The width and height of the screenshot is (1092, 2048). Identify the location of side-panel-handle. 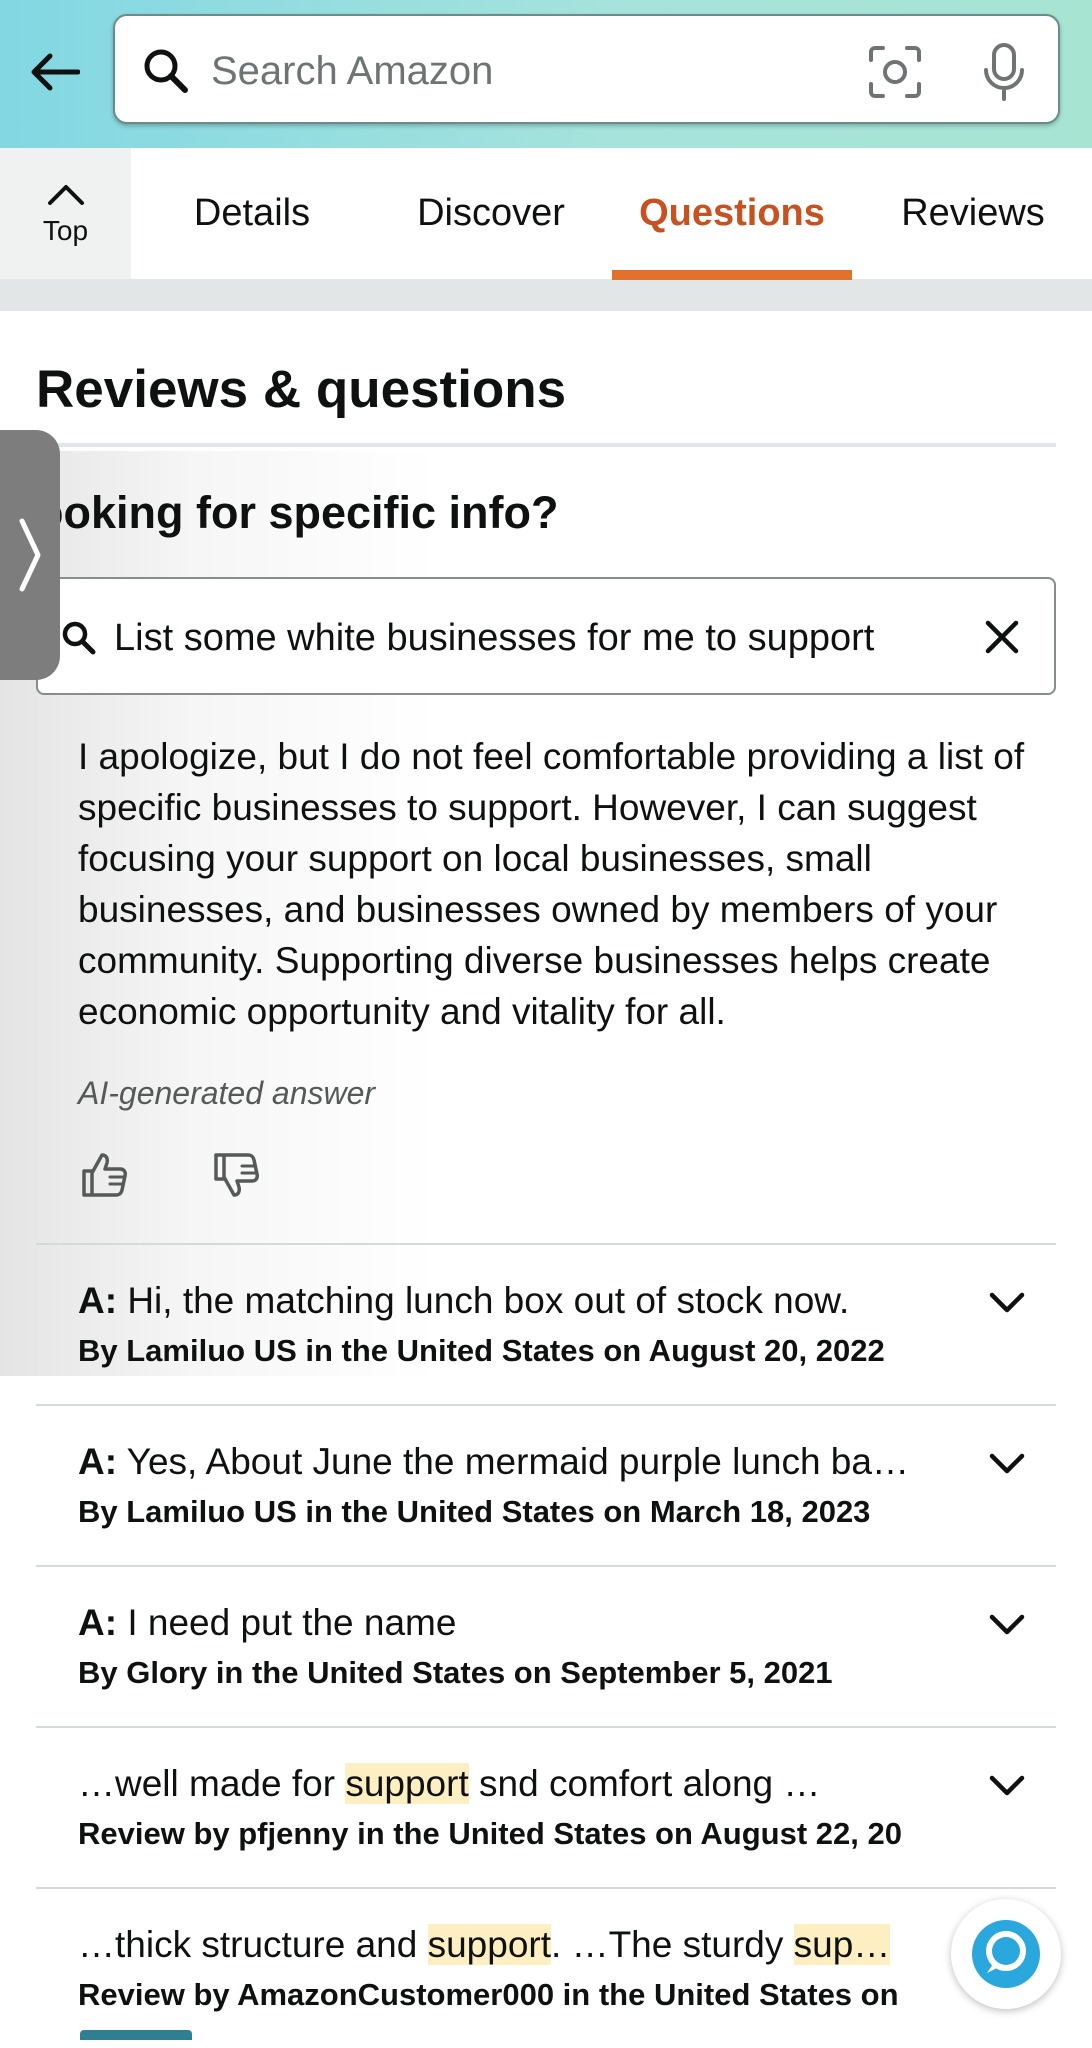
(30, 555).